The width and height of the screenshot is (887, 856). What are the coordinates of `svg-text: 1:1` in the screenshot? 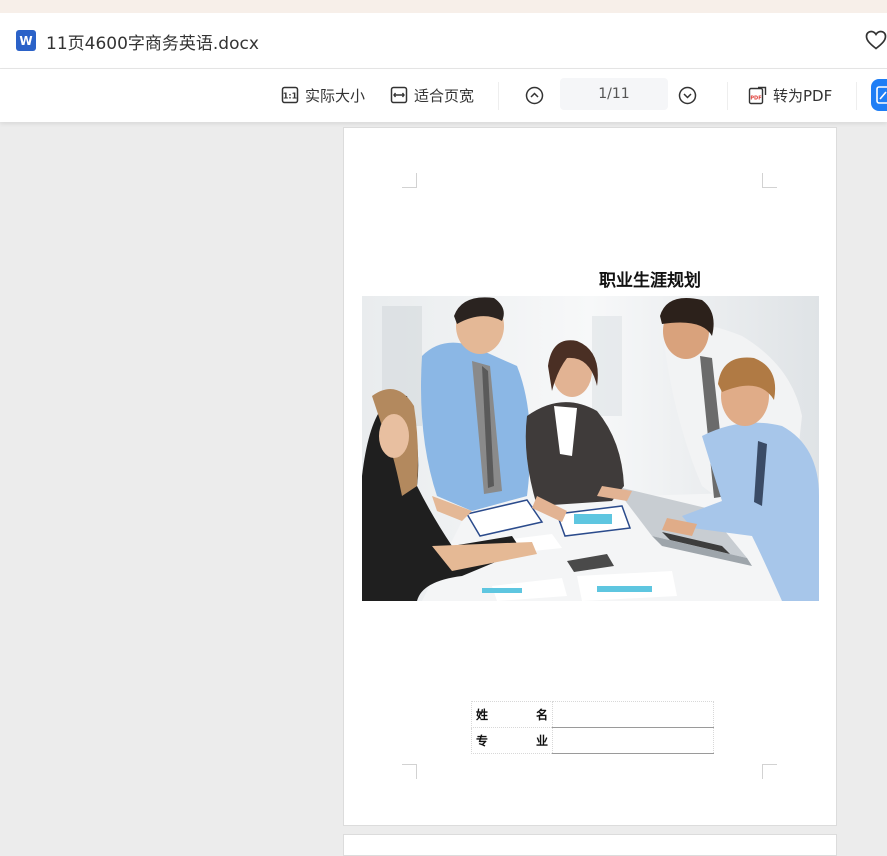 It's located at (290, 96).